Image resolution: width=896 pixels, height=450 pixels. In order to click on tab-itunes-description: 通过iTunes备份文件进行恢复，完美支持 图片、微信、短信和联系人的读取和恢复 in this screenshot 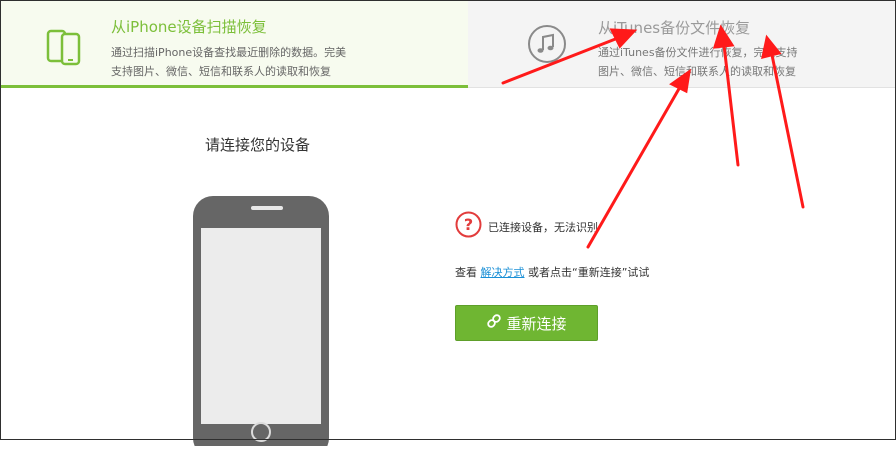, I will do `click(728, 62)`.